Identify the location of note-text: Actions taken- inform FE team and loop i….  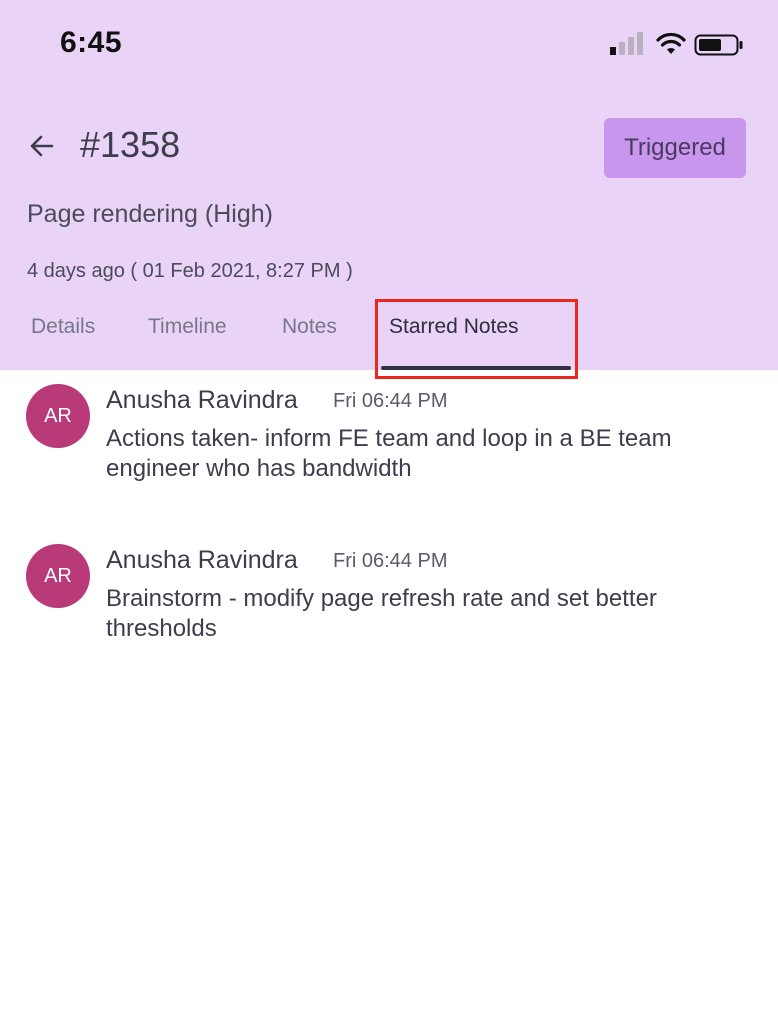
(389, 453).